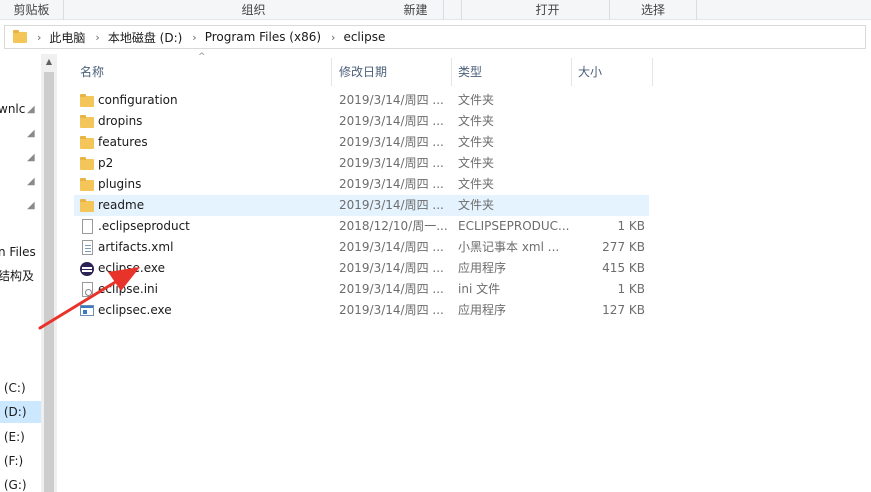 The height and width of the screenshot is (492, 871). What do you see at coordinates (512, 72) in the screenshot?
I see `column-header-type: 类型` at bounding box center [512, 72].